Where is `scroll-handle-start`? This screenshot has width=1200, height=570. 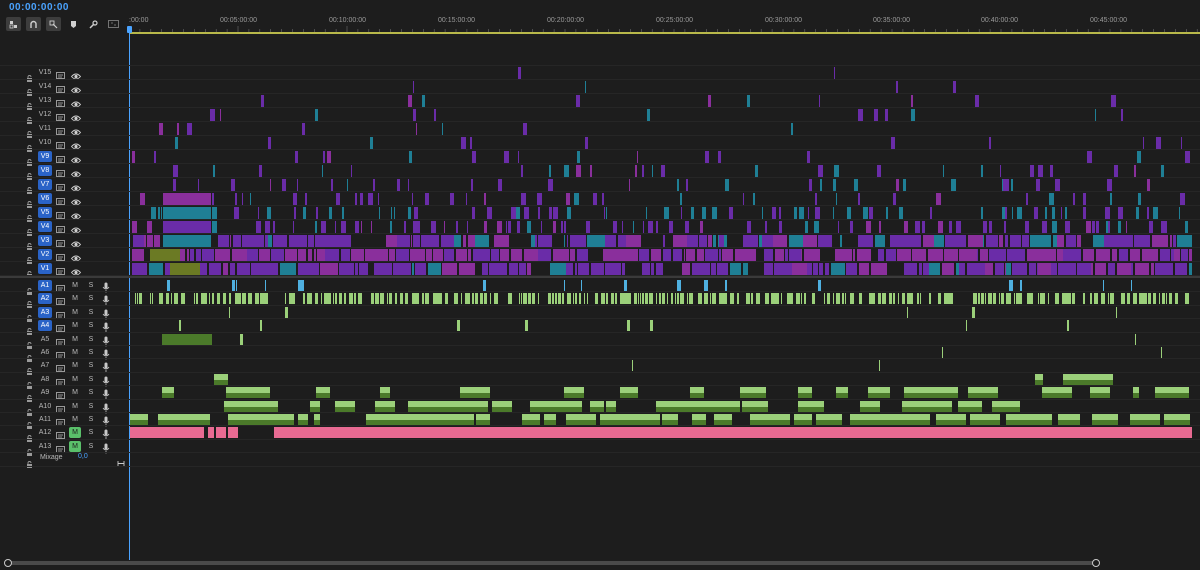
scroll-handle-start is located at coordinates (8, 563).